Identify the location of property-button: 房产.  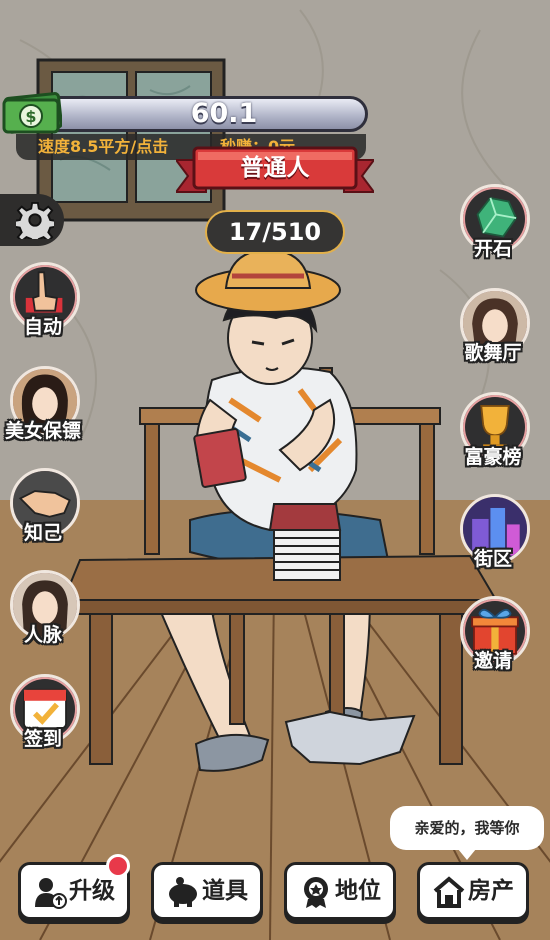
(473, 891).